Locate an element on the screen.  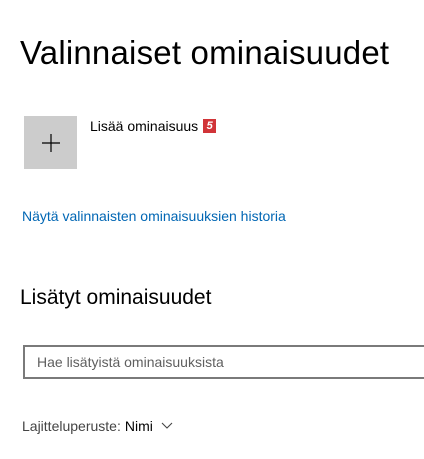
search-box is located at coordinates (223, 362).